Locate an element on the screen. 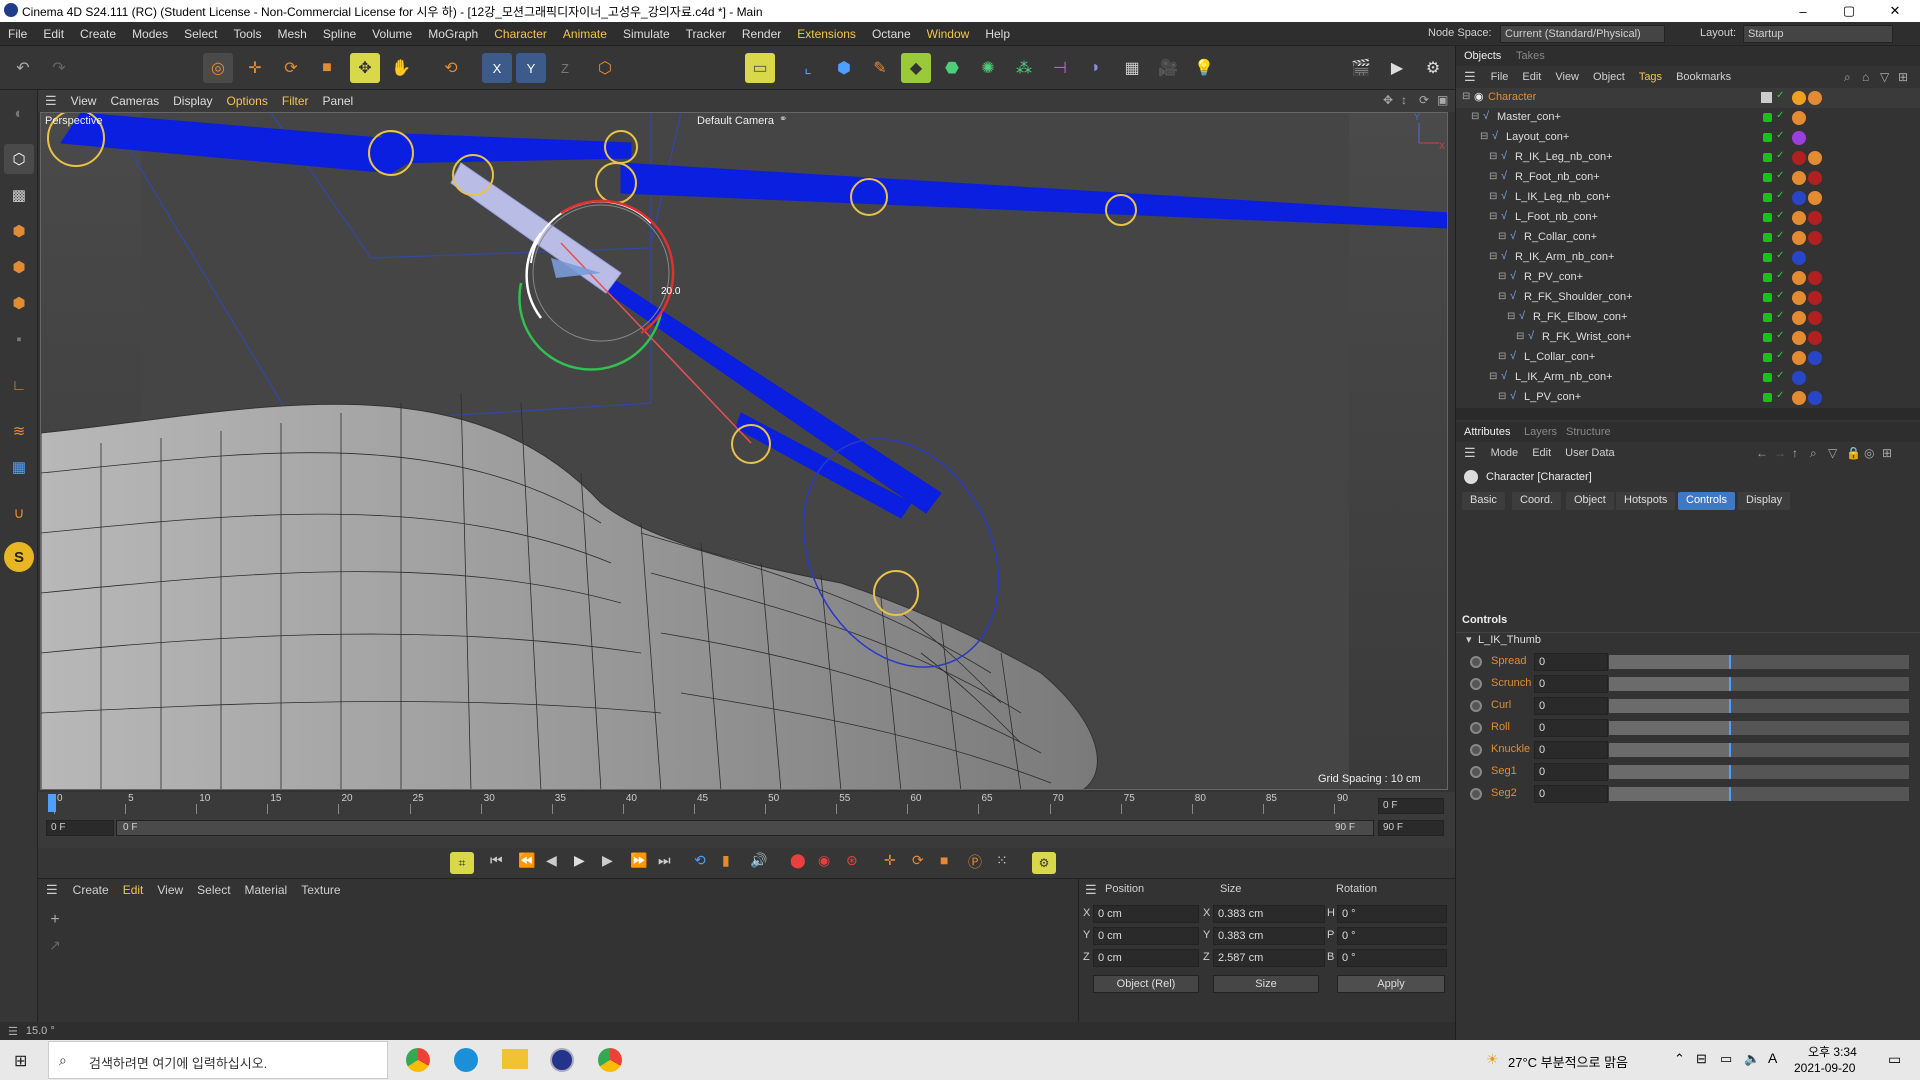 The width and height of the screenshot is (1920, 1080). attributes-hamburger-icon: ☰ is located at coordinates (1470, 453).